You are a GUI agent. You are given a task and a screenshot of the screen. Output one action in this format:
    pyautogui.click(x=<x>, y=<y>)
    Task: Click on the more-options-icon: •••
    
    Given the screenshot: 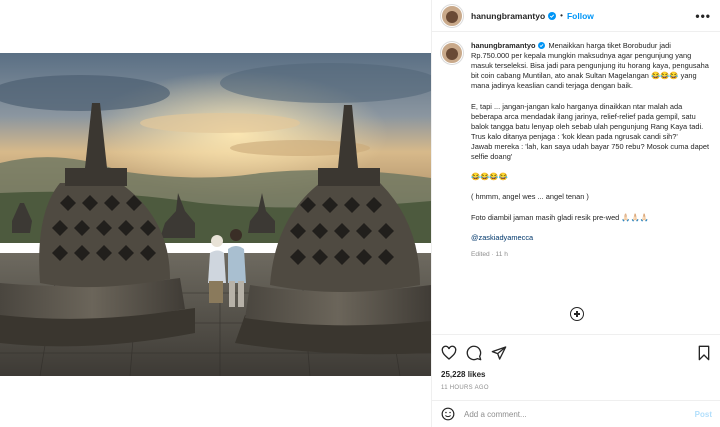 What is the action you would take?
    pyautogui.click(x=703, y=16)
    